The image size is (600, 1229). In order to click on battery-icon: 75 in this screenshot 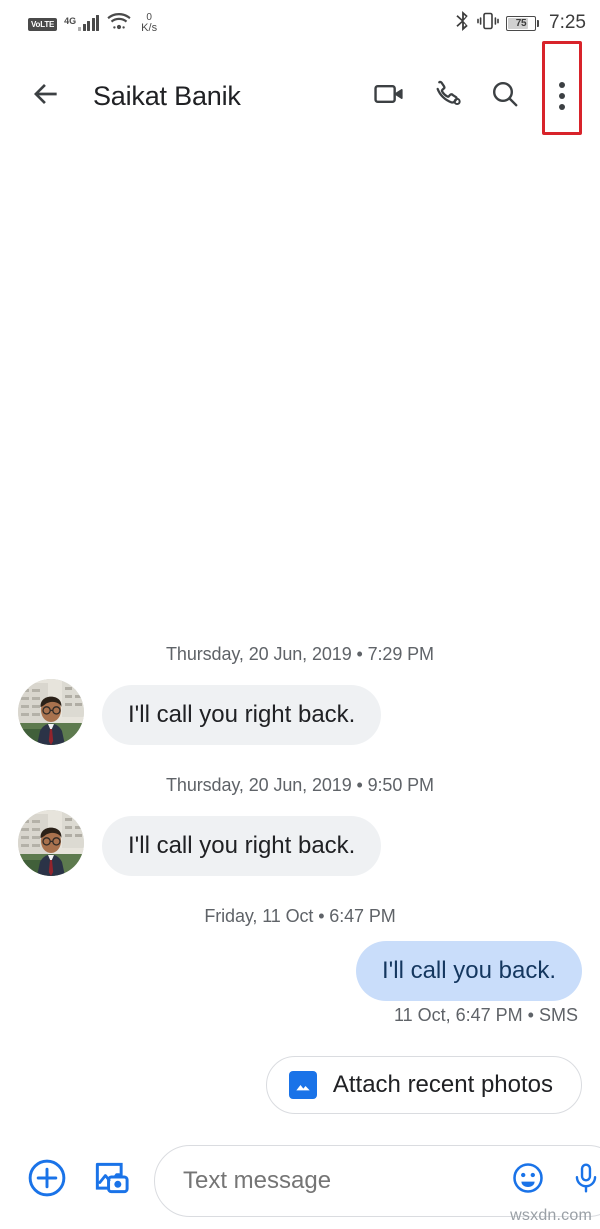, I will do `click(523, 23)`.